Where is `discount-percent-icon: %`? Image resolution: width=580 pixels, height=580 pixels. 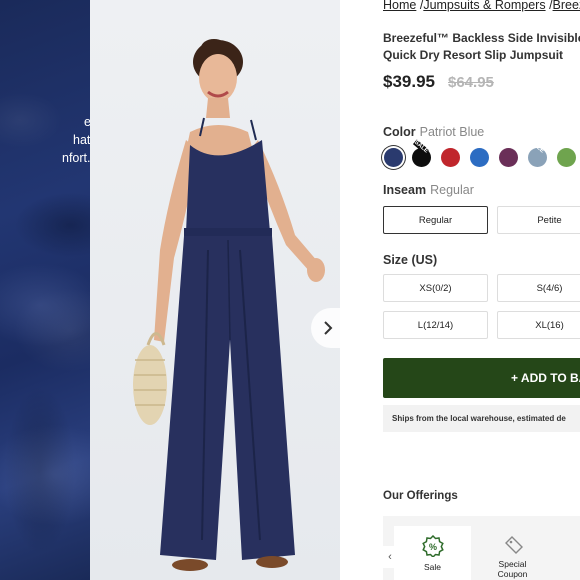
discount-percent-icon: % is located at coordinates (432, 546).